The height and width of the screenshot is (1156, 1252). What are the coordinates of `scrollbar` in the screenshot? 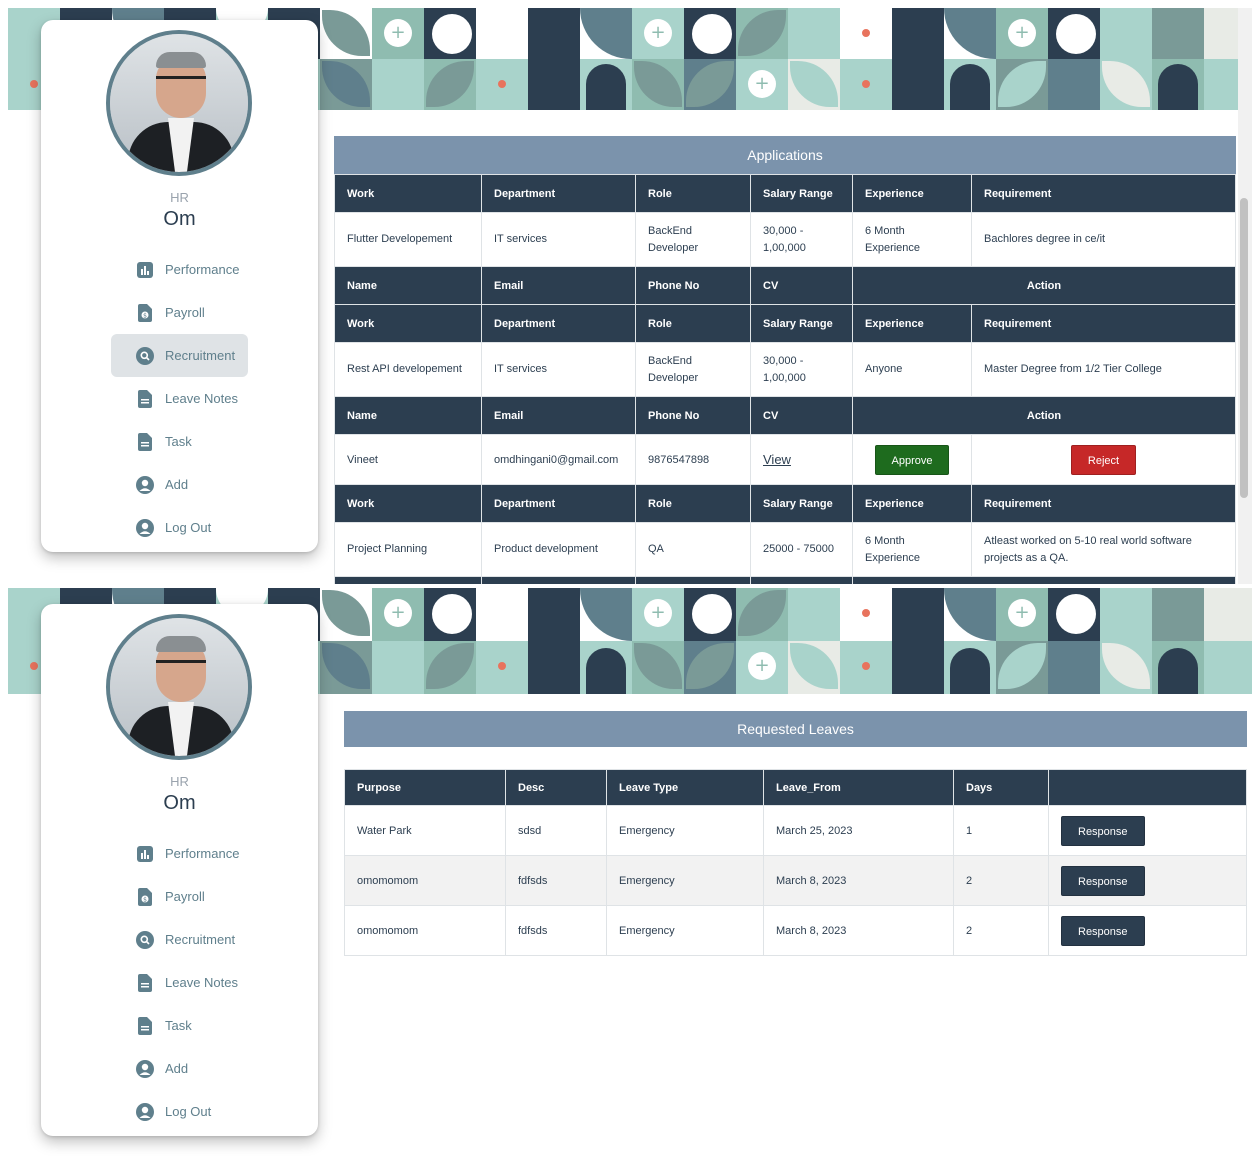 It's located at (1245, 296).